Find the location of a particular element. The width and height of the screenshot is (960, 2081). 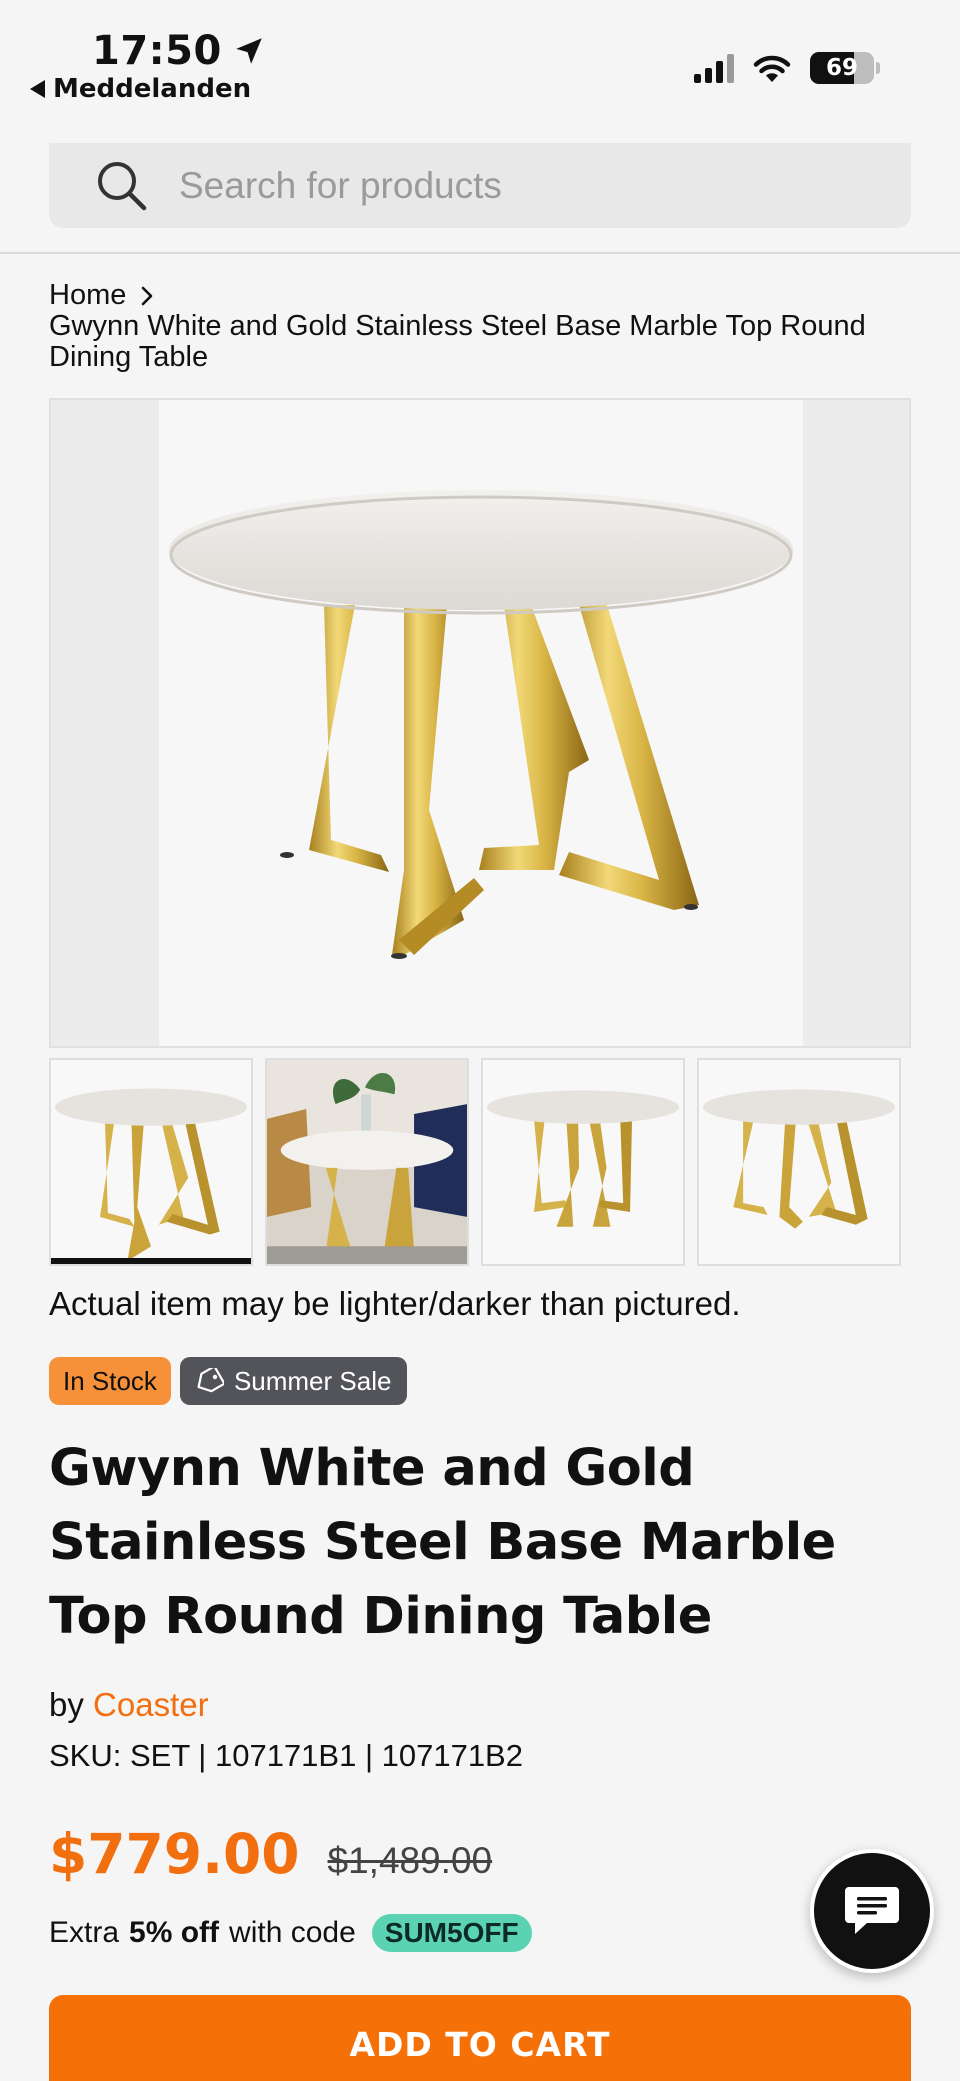

search-icon is located at coordinates (122, 186).